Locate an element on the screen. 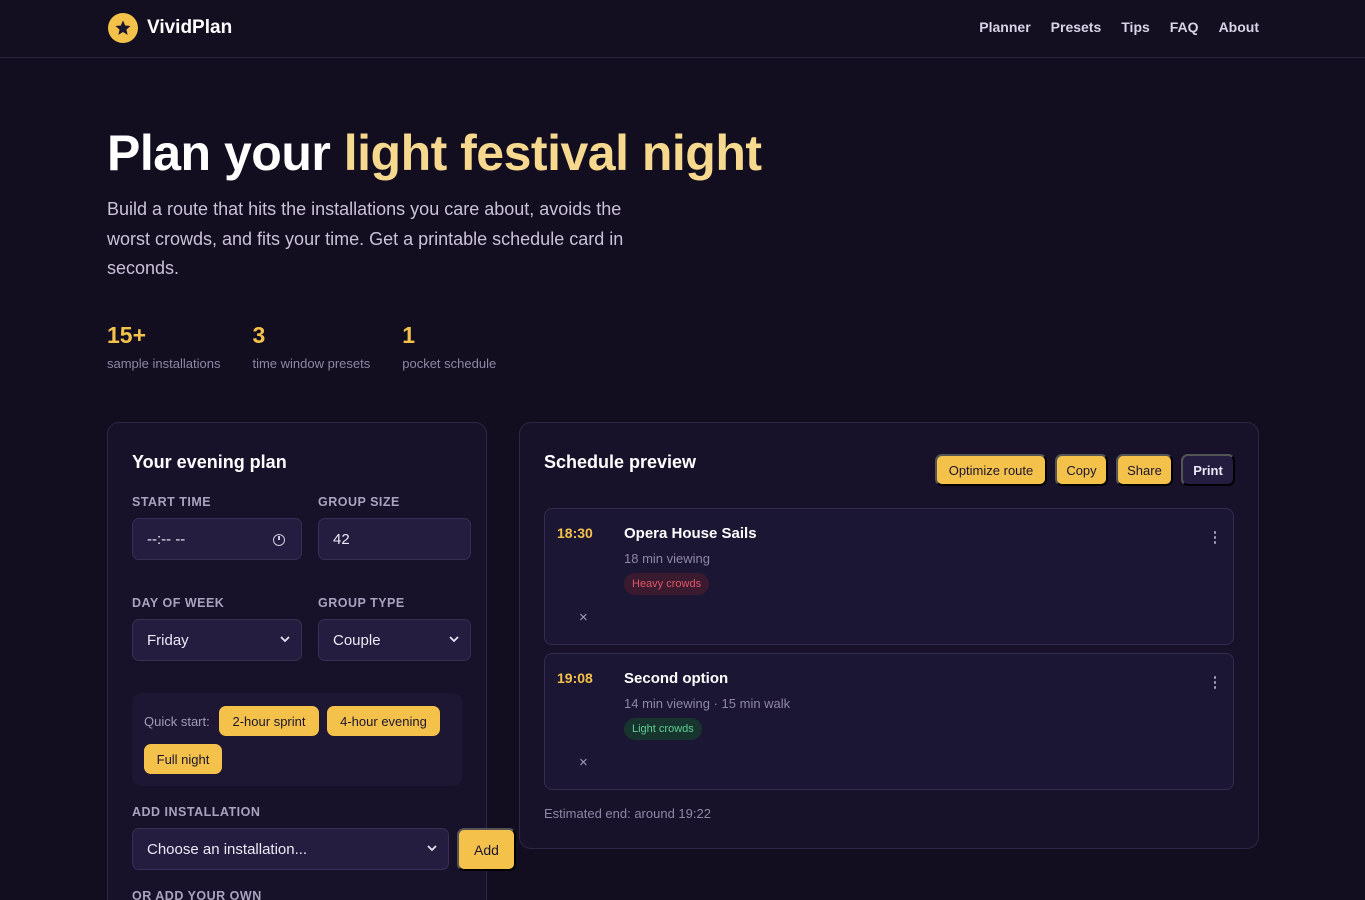 This screenshot has width=1365, height=900. brand: VividPlan is located at coordinates (170, 28).